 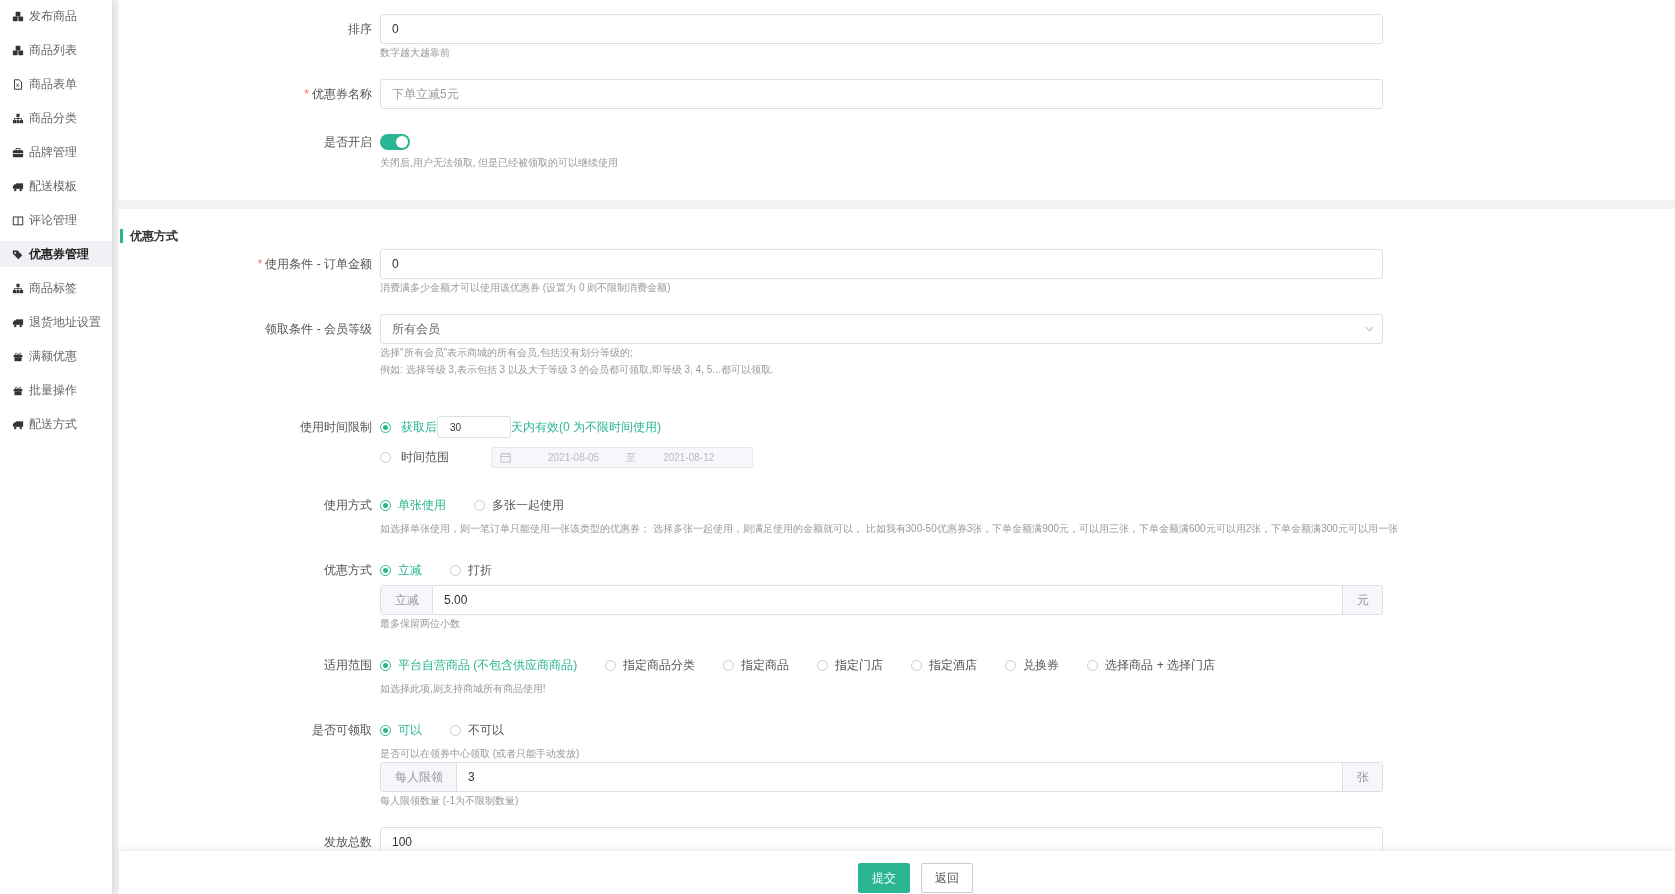 What do you see at coordinates (56, 288) in the screenshot?
I see `sidebar-item: 商品标签` at bounding box center [56, 288].